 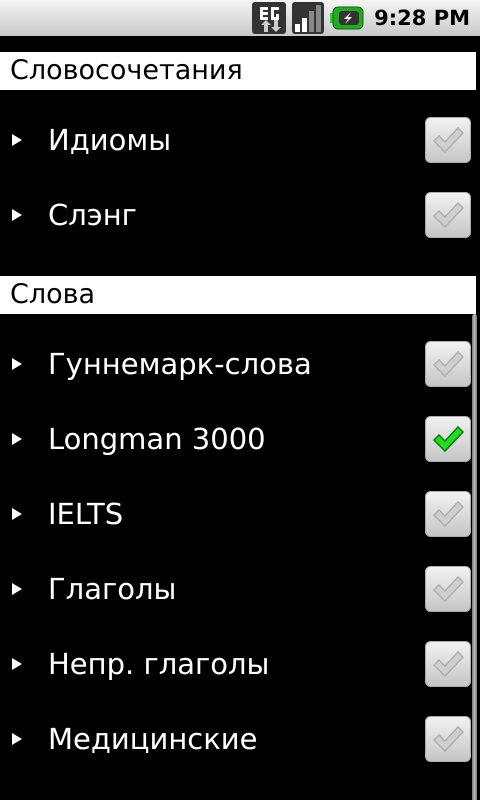 I want to click on section-header: Словосочетания, so click(x=238, y=71).